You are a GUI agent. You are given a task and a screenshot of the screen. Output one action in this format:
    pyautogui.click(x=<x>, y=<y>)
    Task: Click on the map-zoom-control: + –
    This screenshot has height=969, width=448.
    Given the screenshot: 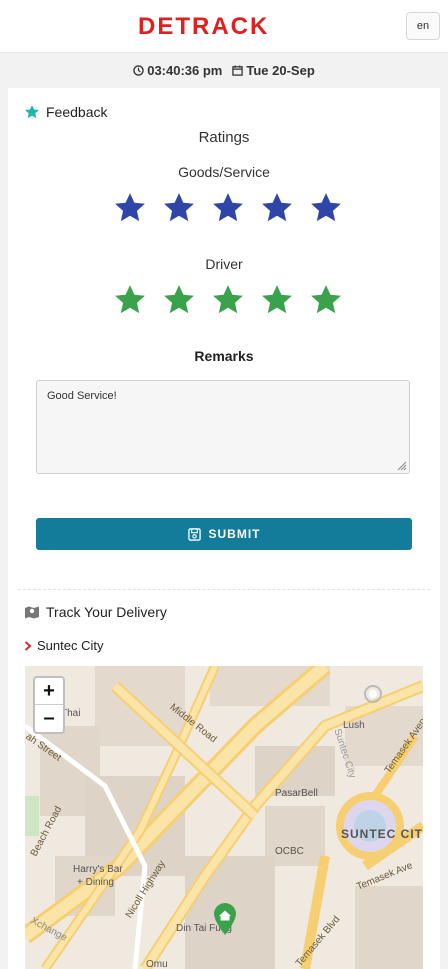 What is the action you would take?
    pyautogui.click(x=49, y=705)
    